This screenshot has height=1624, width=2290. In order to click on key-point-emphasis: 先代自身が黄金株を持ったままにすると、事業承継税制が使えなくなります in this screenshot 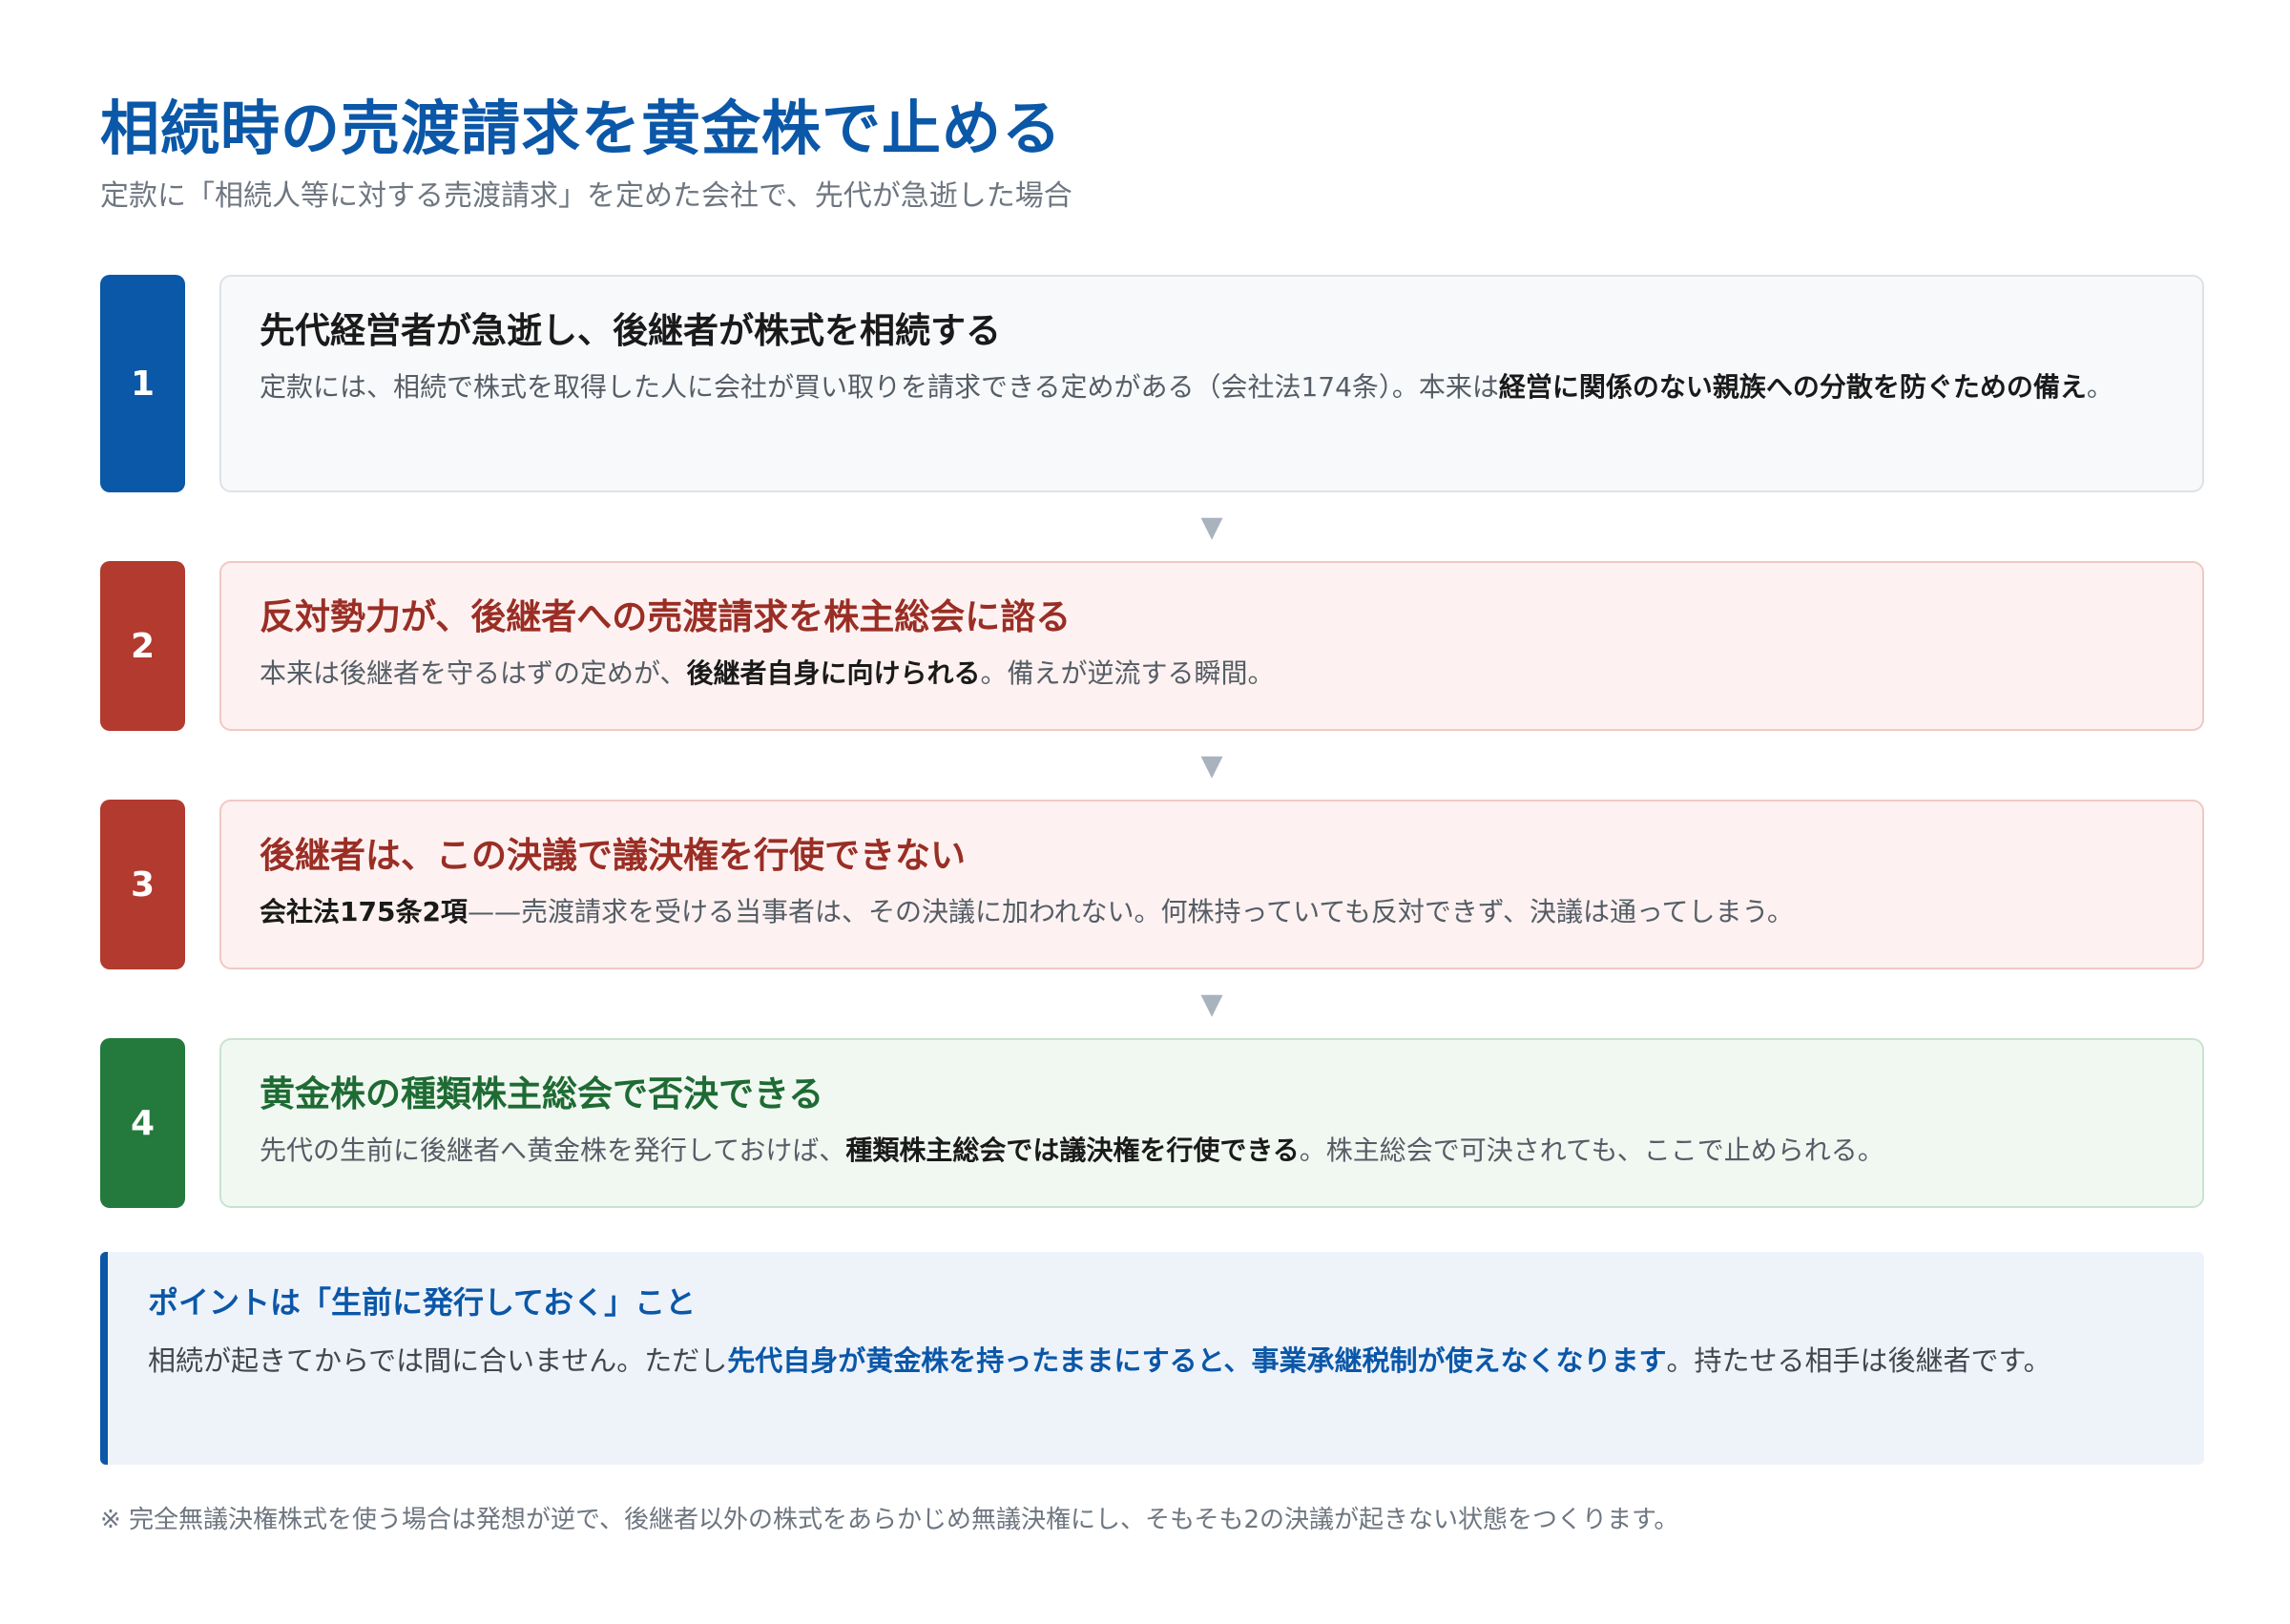, I will do `click(1197, 1360)`.